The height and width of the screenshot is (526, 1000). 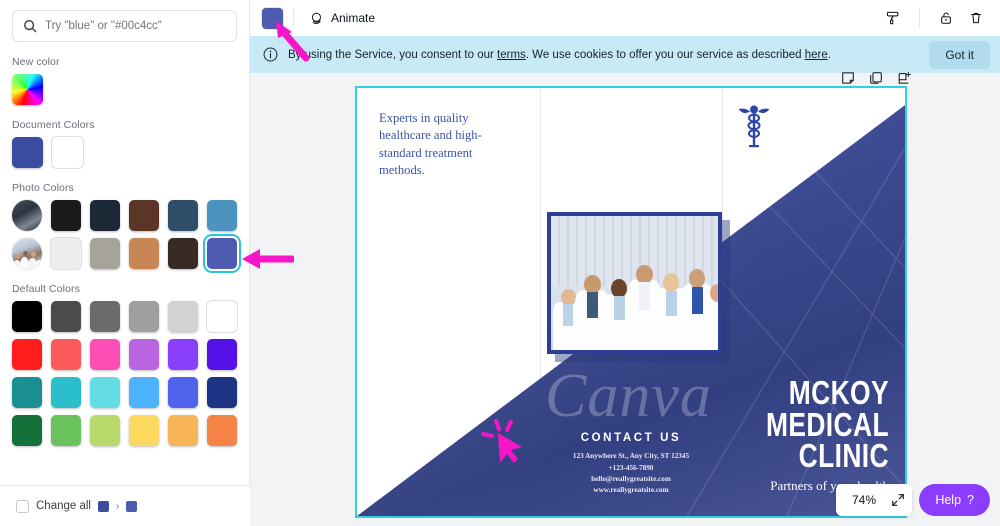 I want to click on animate-icon, so click(x=316, y=18).